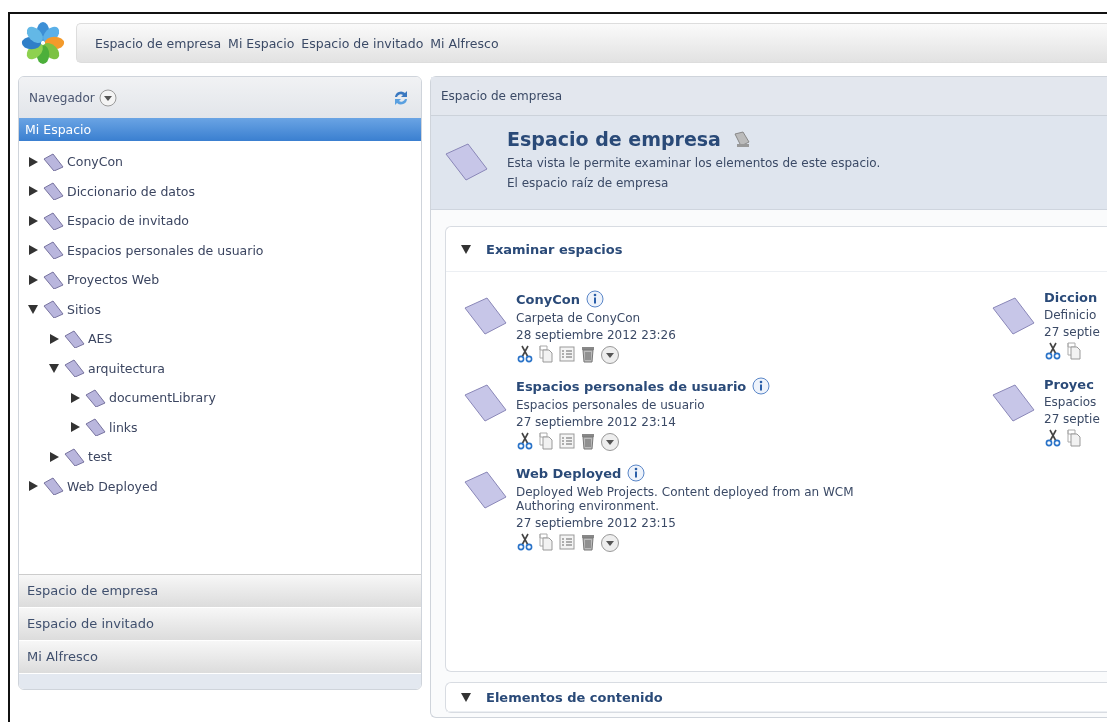 The width and height of the screenshot is (1107, 722). Describe the element at coordinates (614, 139) in the screenshot. I see `space-title: Espacio de empresa` at that location.